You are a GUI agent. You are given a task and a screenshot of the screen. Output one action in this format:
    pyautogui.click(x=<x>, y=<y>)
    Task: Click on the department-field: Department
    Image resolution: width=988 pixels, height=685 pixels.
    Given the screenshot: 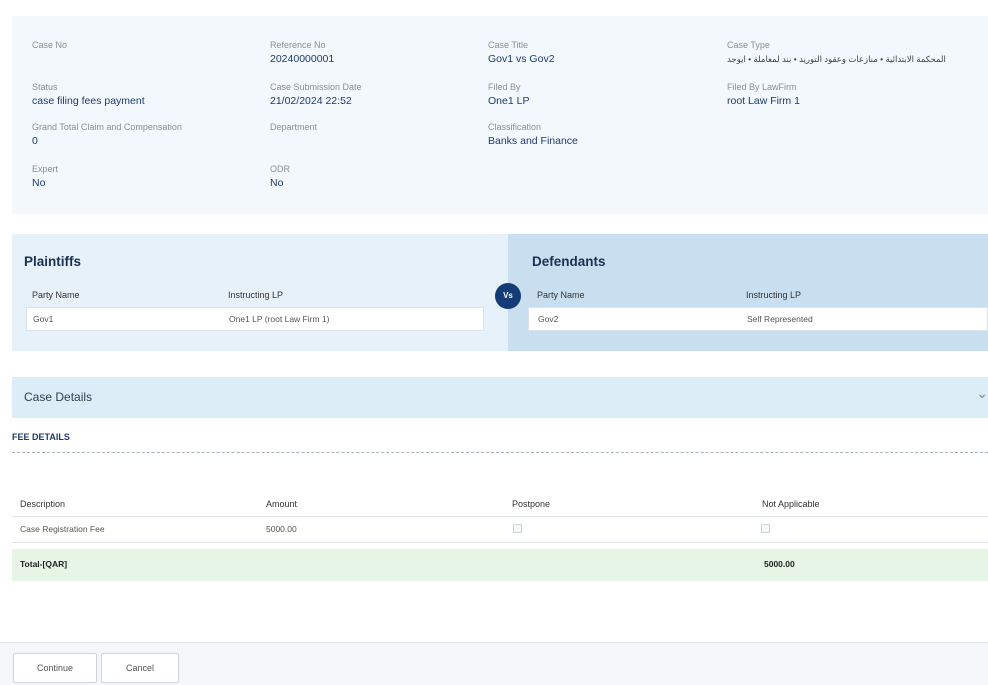 What is the action you would take?
    pyautogui.click(x=293, y=128)
    